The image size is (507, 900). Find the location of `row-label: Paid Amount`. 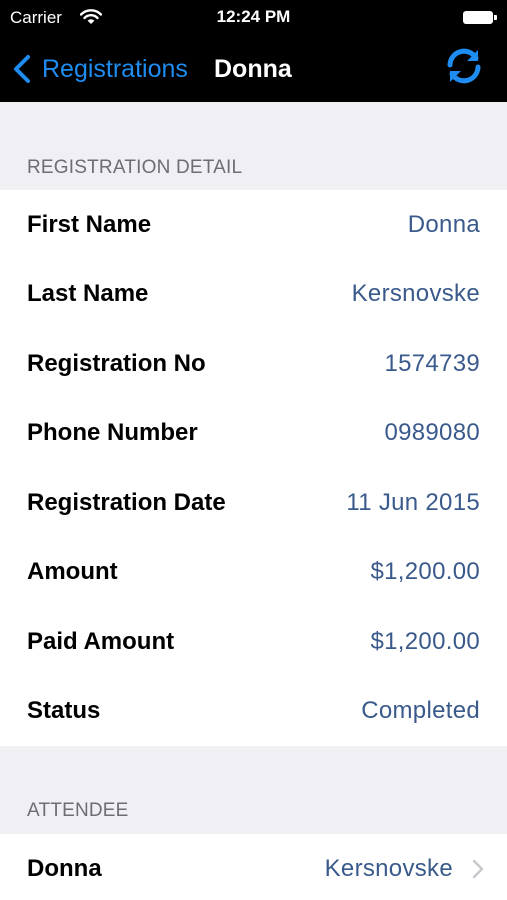

row-label: Paid Amount is located at coordinates (101, 641).